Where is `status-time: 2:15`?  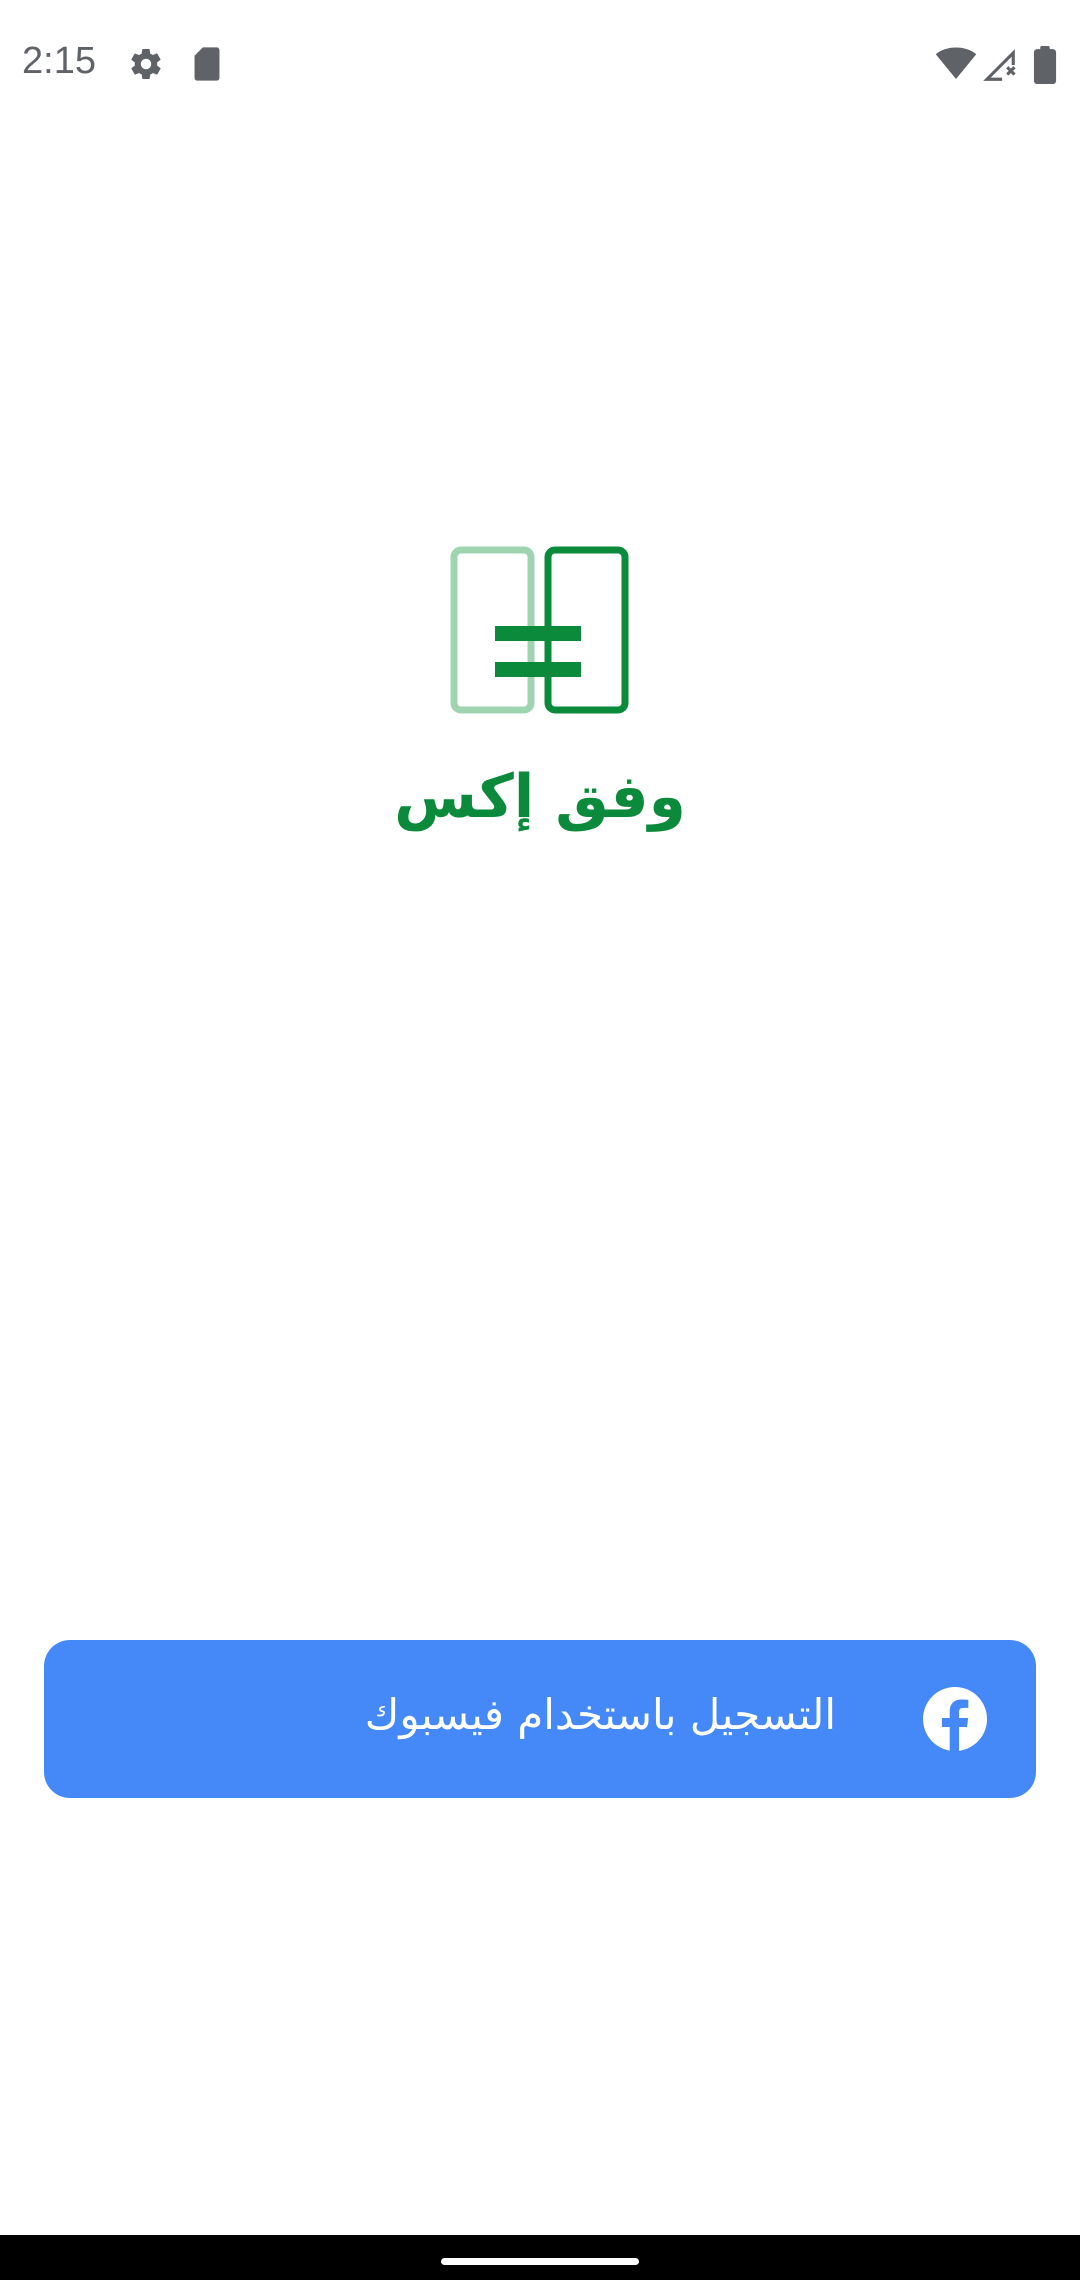 status-time: 2:15 is located at coordinates (59, 61).